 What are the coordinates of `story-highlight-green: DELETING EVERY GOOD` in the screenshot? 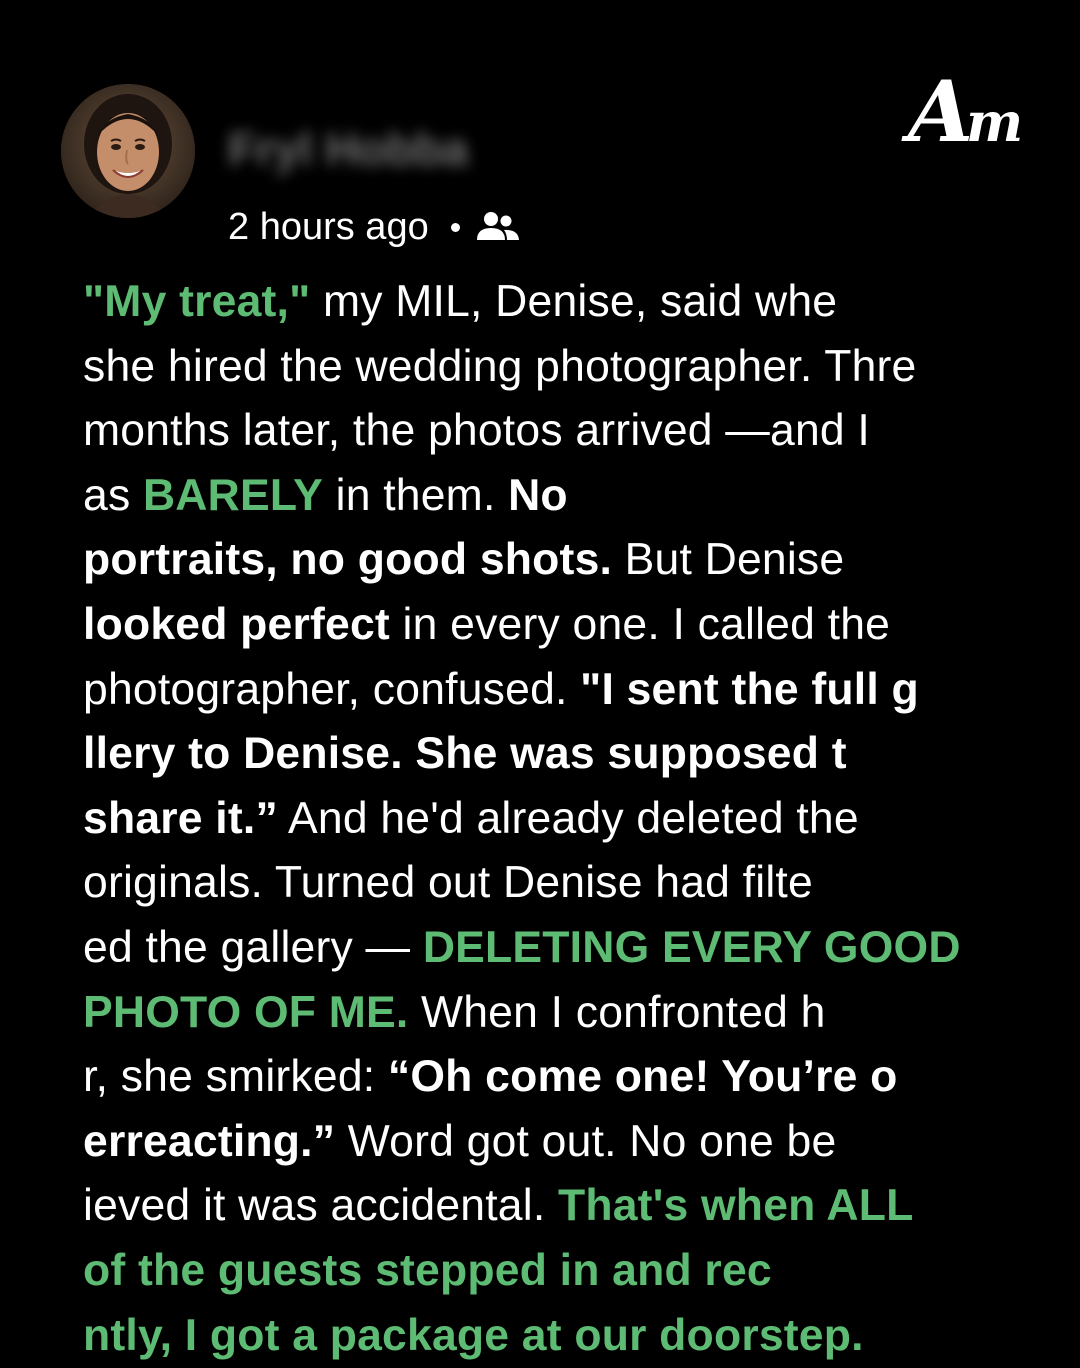 It's located at (692, 947).